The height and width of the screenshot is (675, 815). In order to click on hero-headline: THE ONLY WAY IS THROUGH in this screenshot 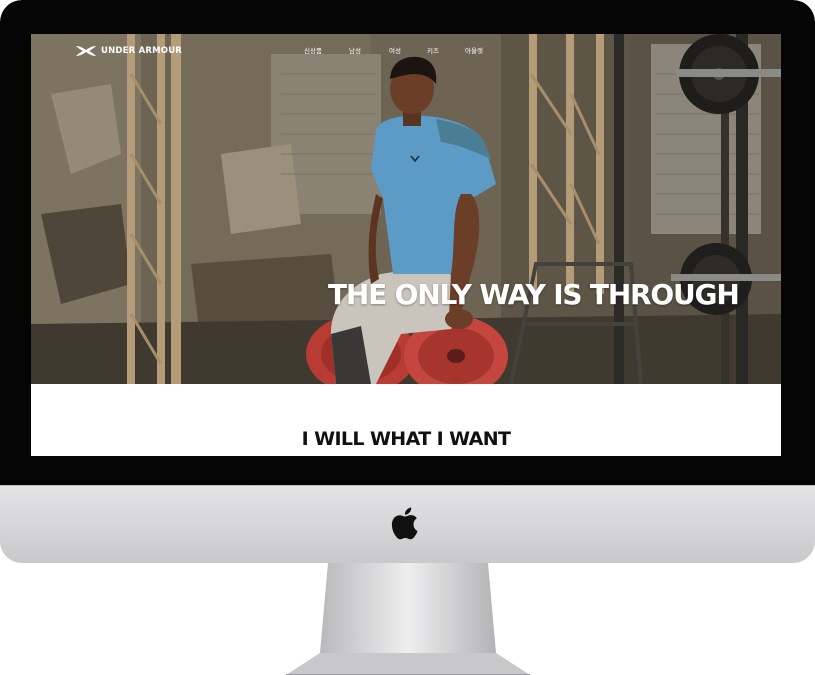, I will do `click(534, 294)`.